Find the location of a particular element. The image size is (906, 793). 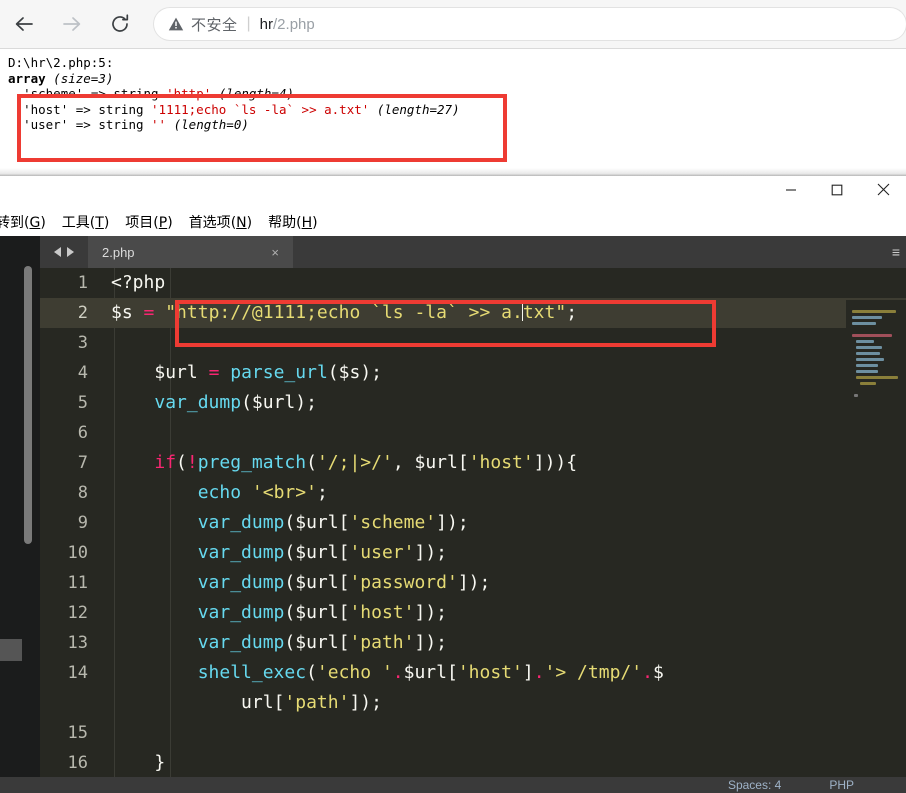

editor-tabbar: 2.php × ≡ is located at coordinates (473, 252).